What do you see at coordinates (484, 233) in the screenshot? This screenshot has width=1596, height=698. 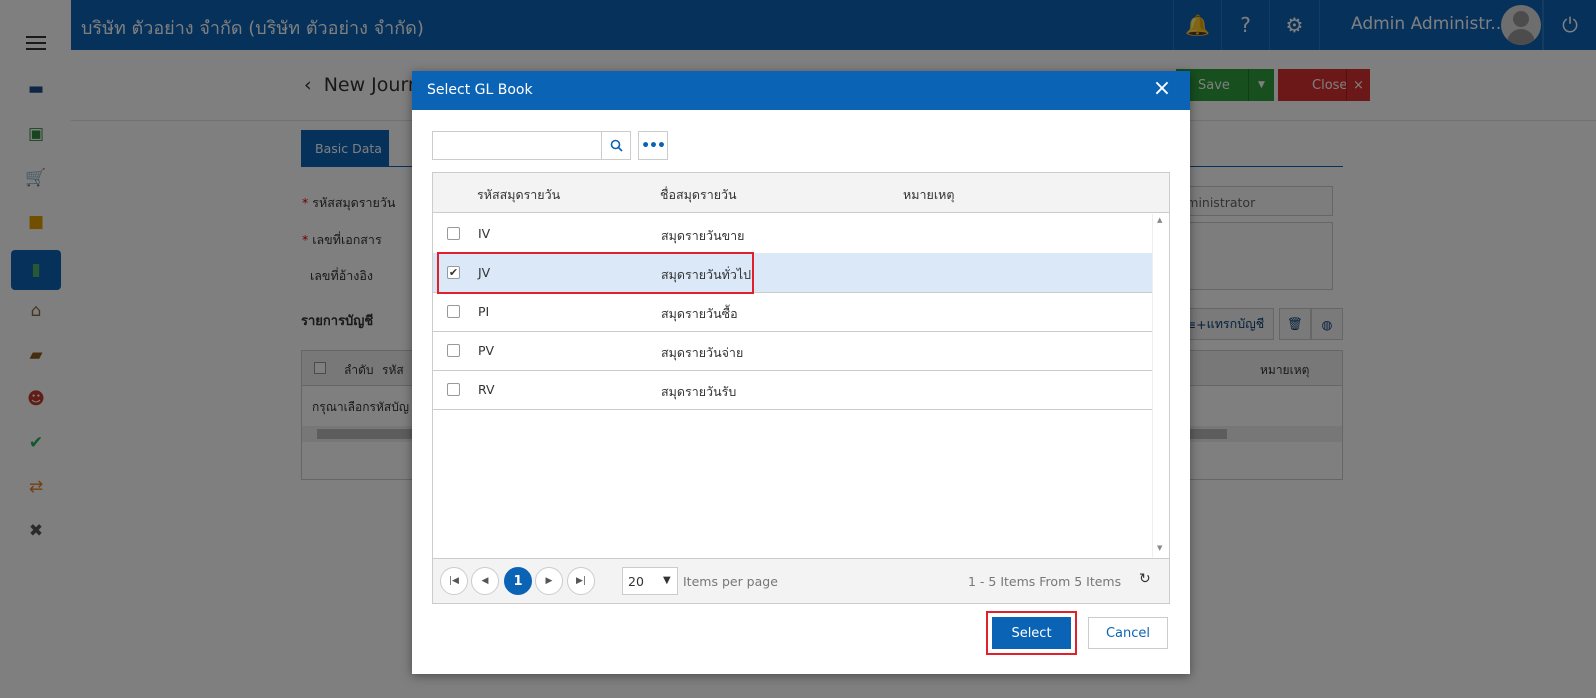 I see `row-code: IV` at bounding box center [484, 233].